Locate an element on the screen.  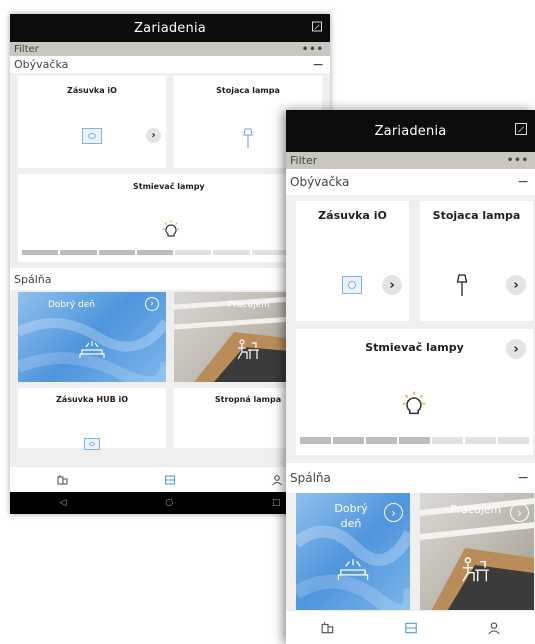
android-navigation-bar: ◁ ○ □ is located at coordinates (170, 503).